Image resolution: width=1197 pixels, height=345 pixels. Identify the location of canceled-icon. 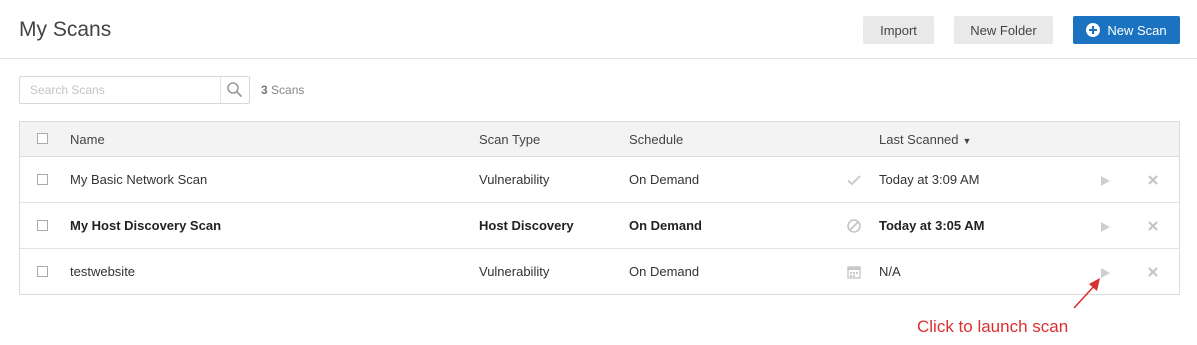
(854, 226).